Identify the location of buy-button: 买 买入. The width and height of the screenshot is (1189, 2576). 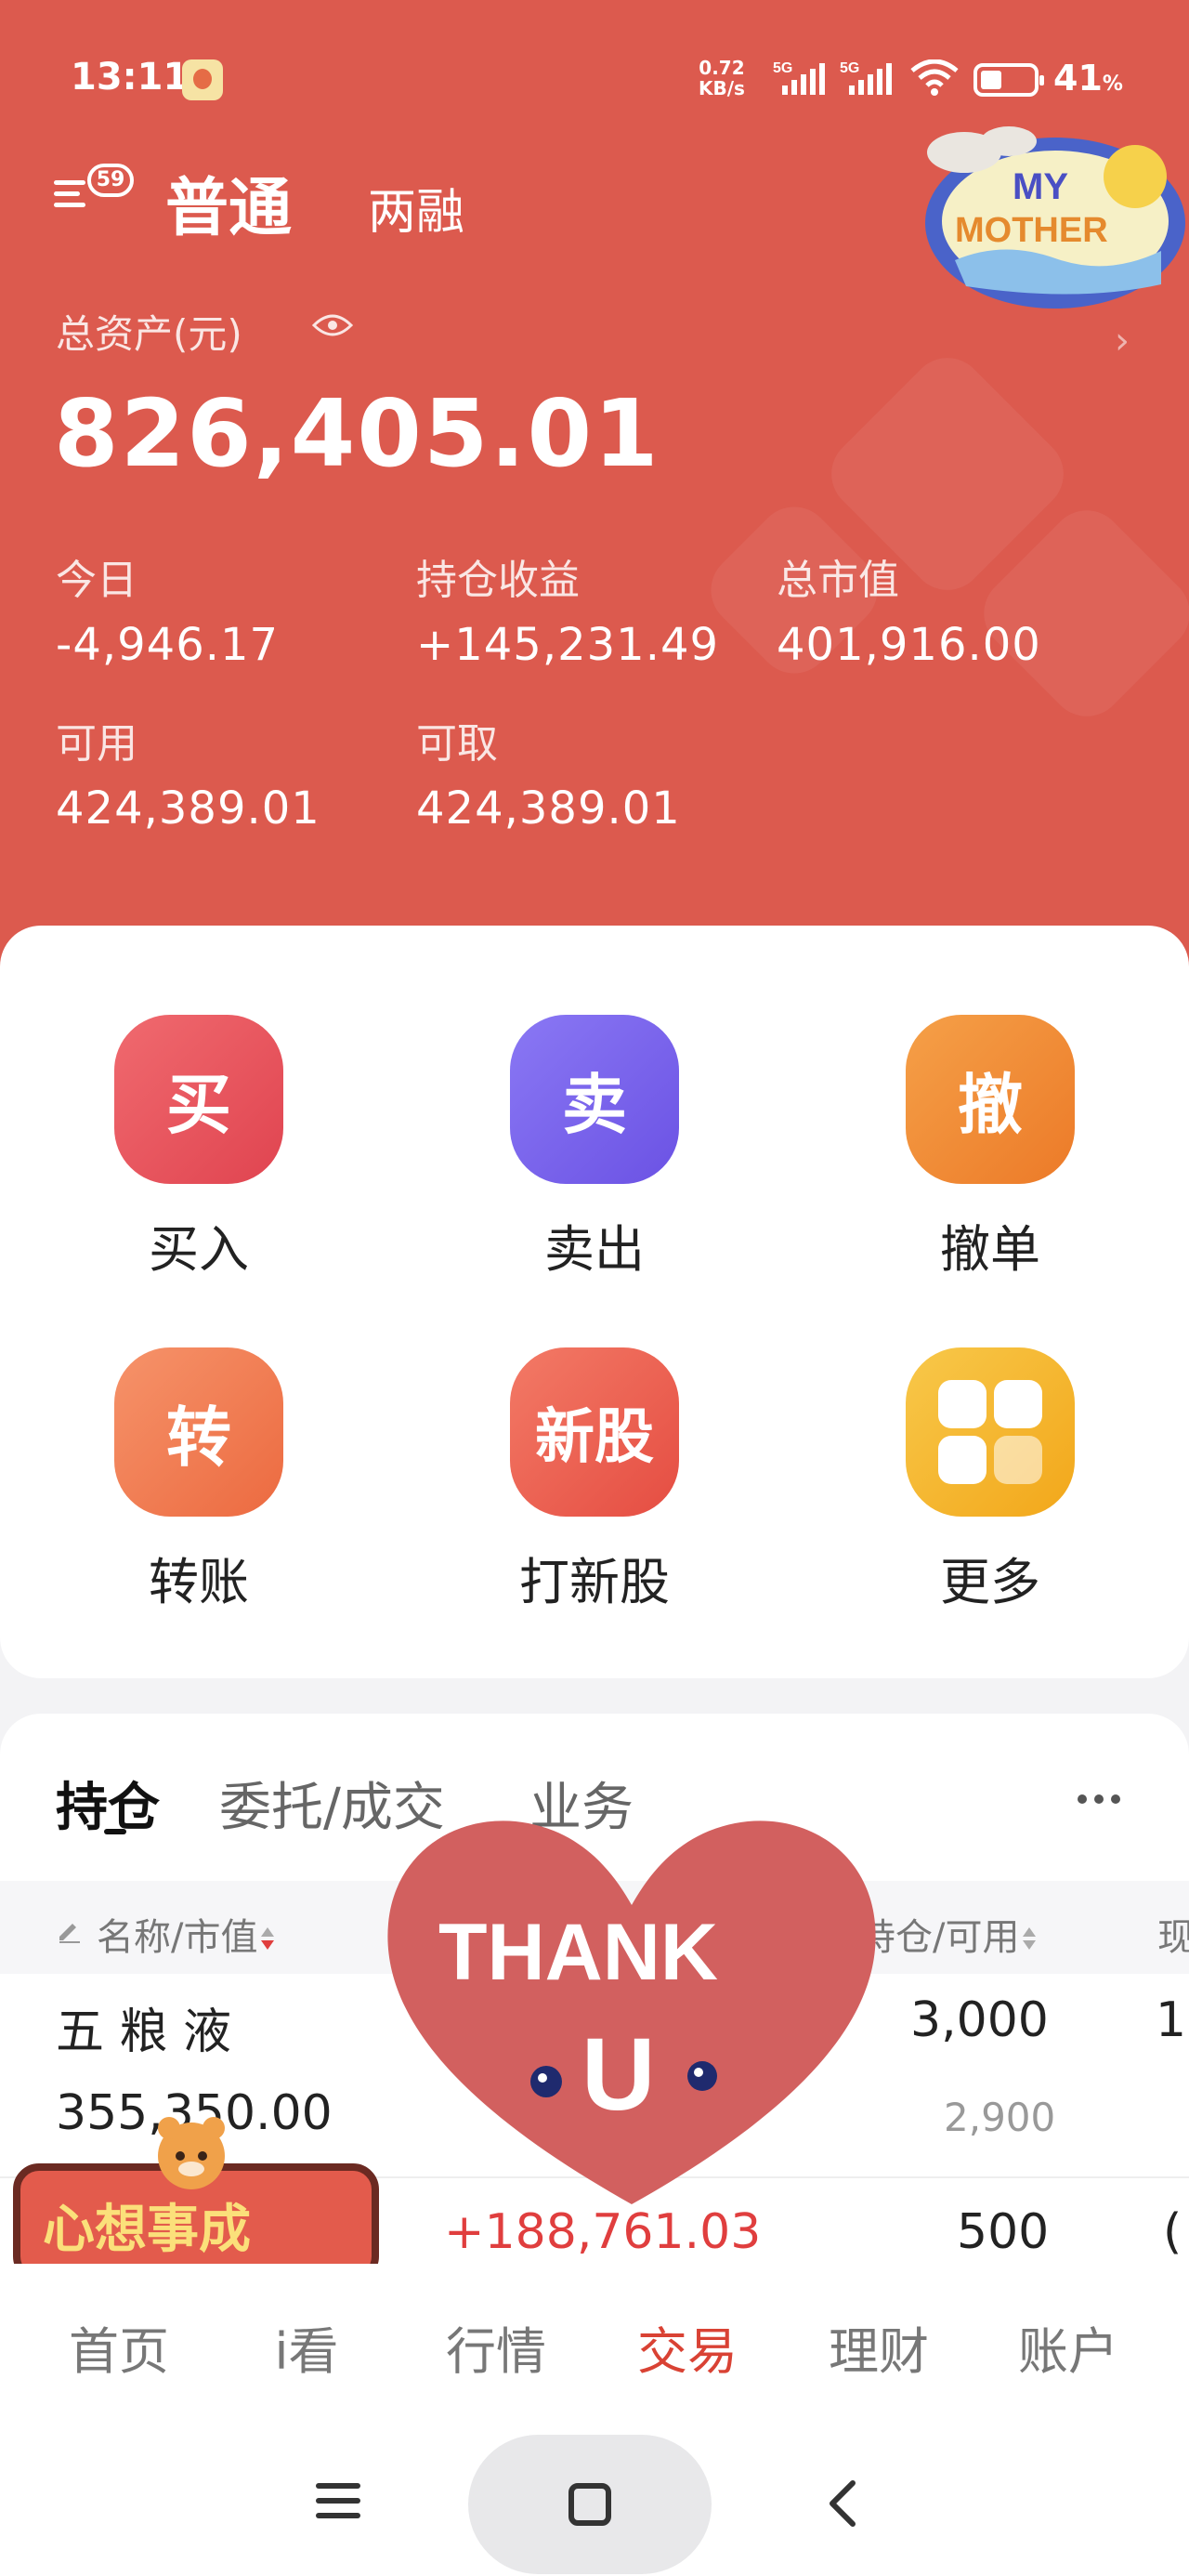
(199, 1148).